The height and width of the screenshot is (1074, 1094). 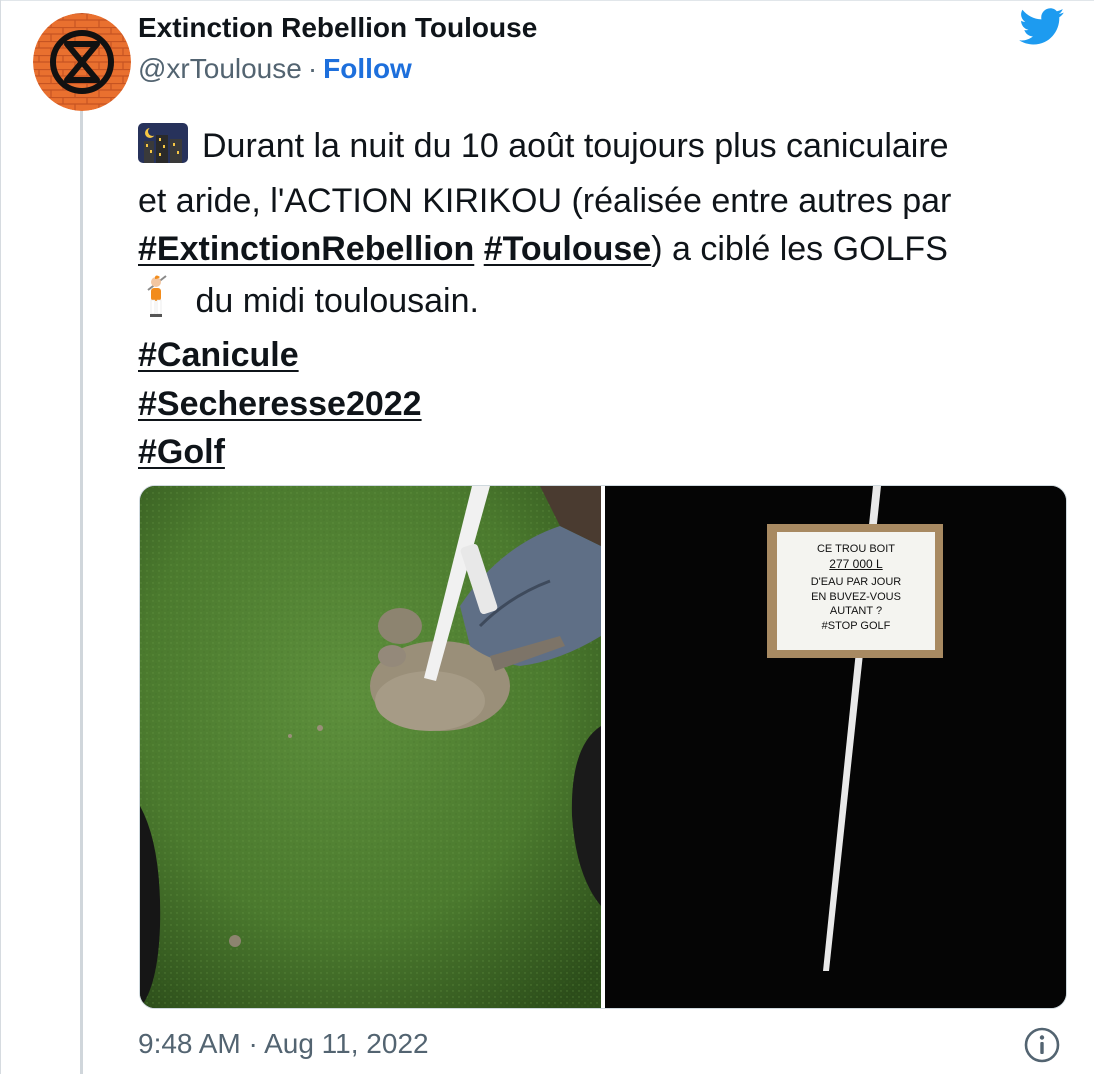 What do you see at coordinates (163, 150) in the screenshot?
I see `night-city-icon` at bounding box center [163, 150].